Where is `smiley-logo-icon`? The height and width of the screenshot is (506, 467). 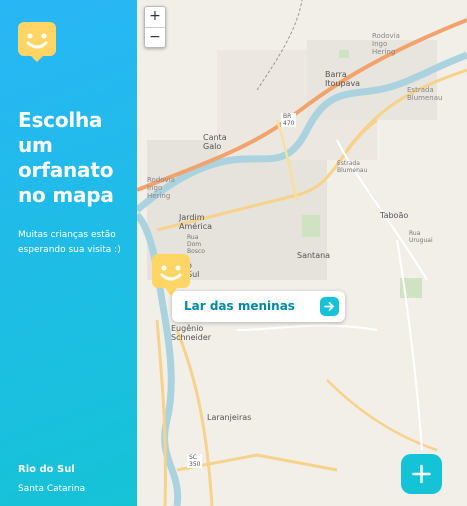 smiley-logo-icon is located at coordinates (37, 42).